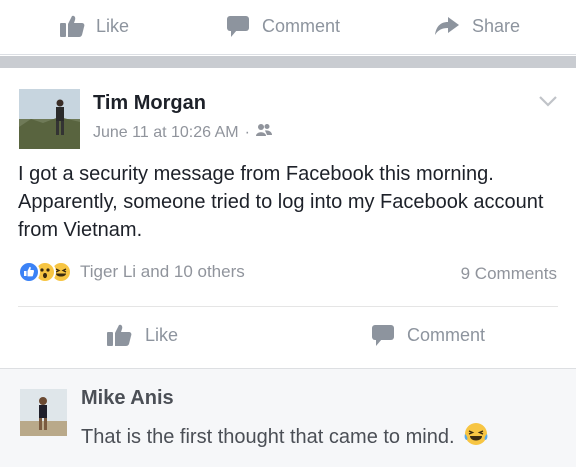 This screenshot has width=576, height=467. Describe the element at coordinates (162, 272) in the screenshot. I see `reactions-text: Tiger Li and 10 others` at that location.